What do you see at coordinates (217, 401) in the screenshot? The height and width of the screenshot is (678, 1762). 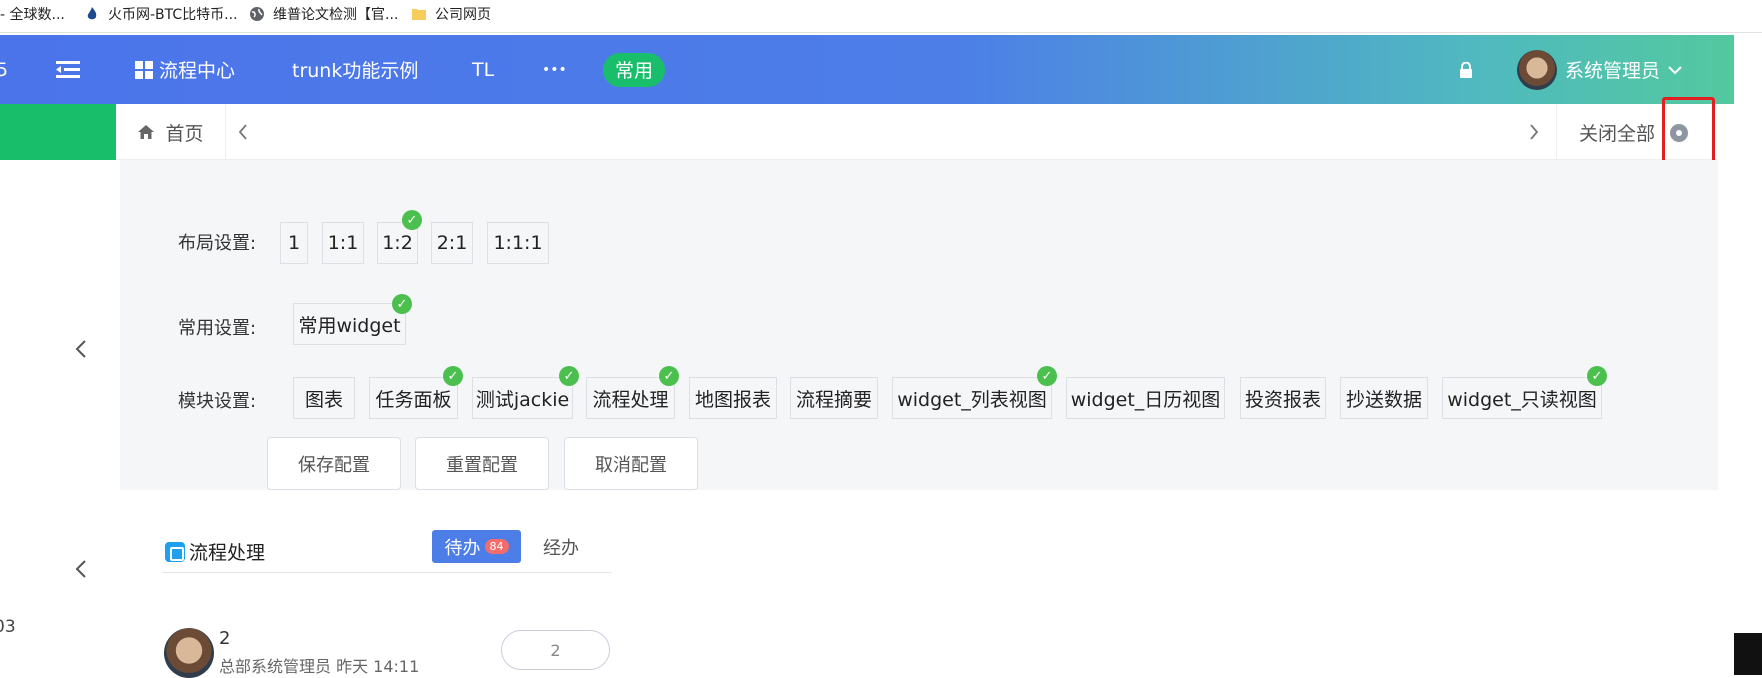 I see `module-label: 模块设置:` at bounding box center [217, 401].